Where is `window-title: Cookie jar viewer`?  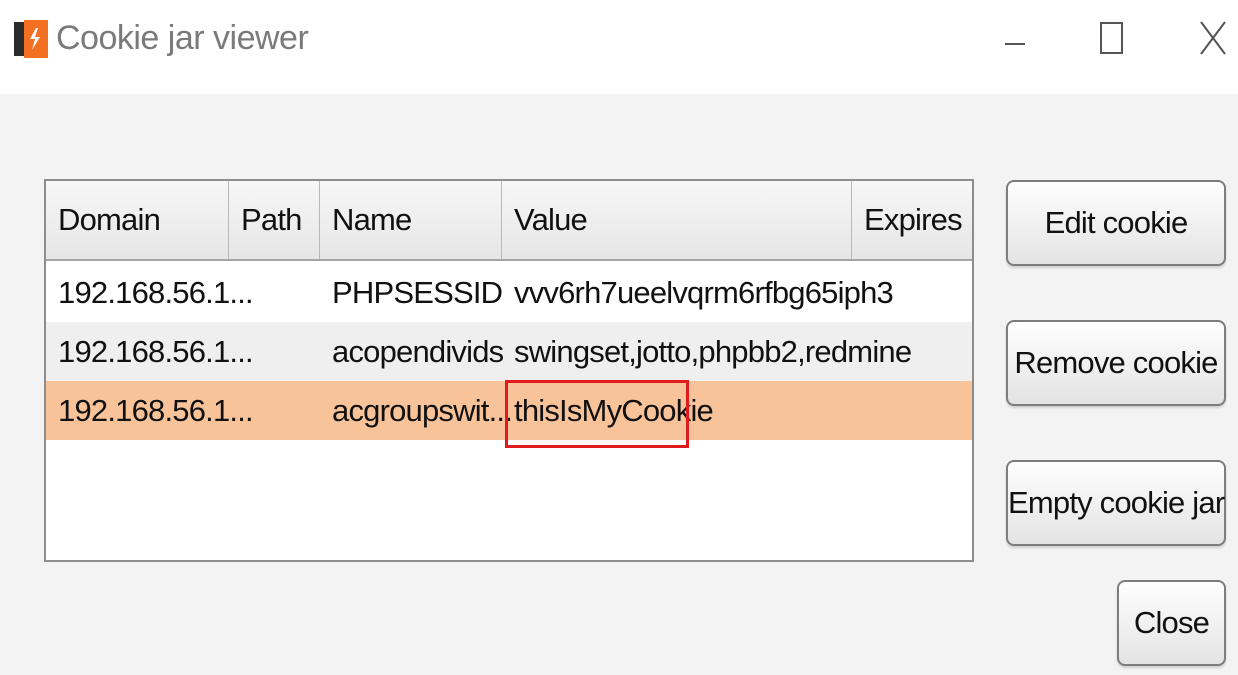
window-title: Cookie jar viewer is located at coordinates (182, 38).